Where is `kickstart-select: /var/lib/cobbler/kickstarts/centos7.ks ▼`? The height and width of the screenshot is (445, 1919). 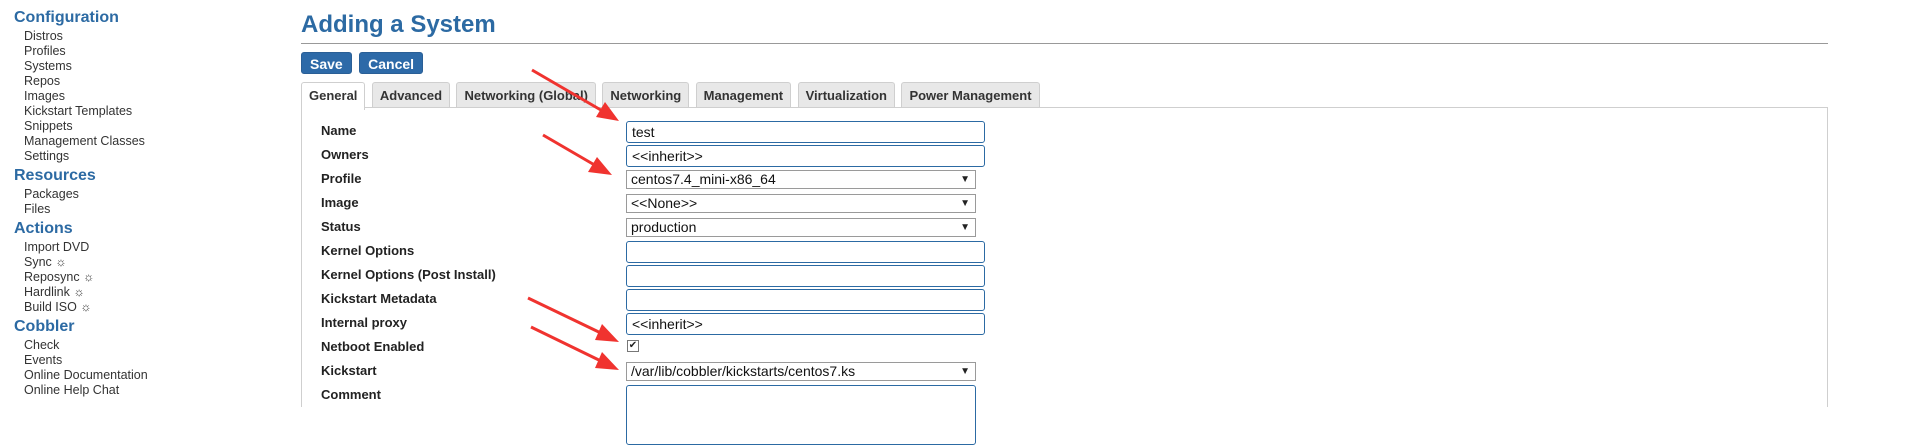 kickstart-select: /var/lib/cobbler/kickstarts/centos7.ks ▼ is located at coordinates (801, 371).